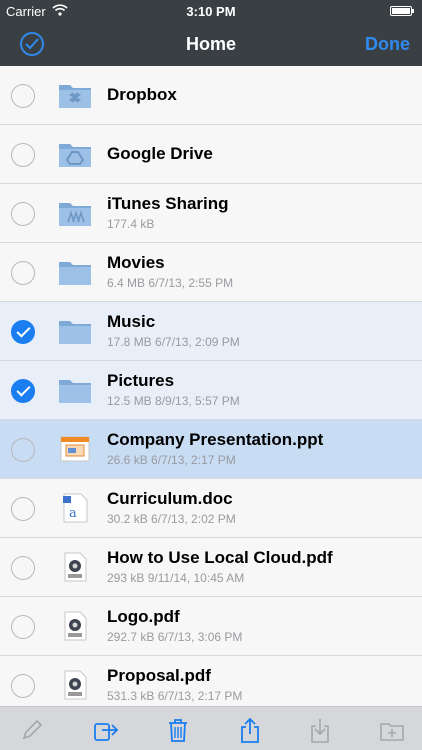  I want to click on svg-text: a, so click(73, 513).